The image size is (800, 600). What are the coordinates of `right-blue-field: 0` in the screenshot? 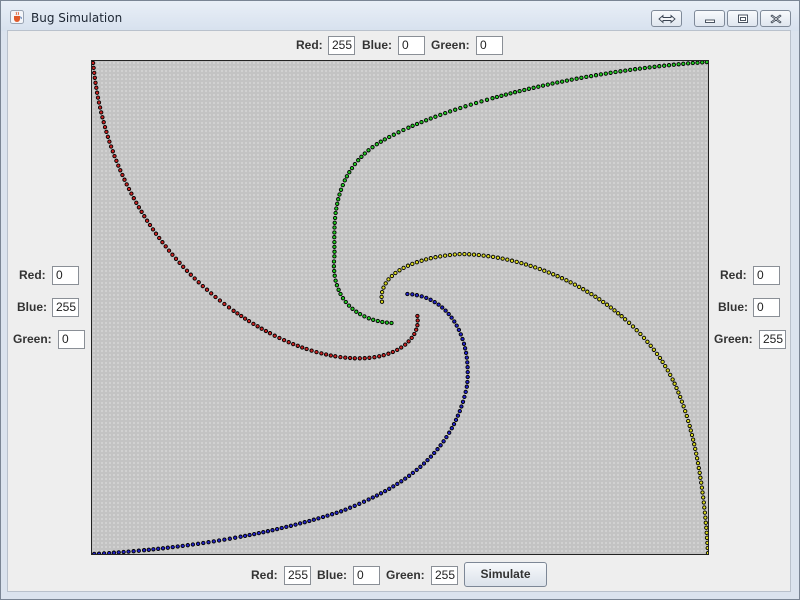 It's located at (766, 307).